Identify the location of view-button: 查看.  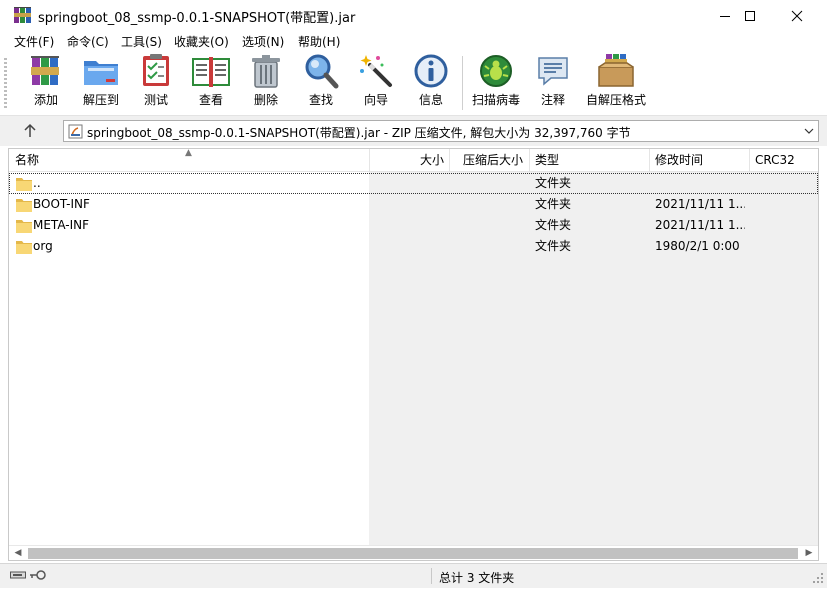
(211, 83).